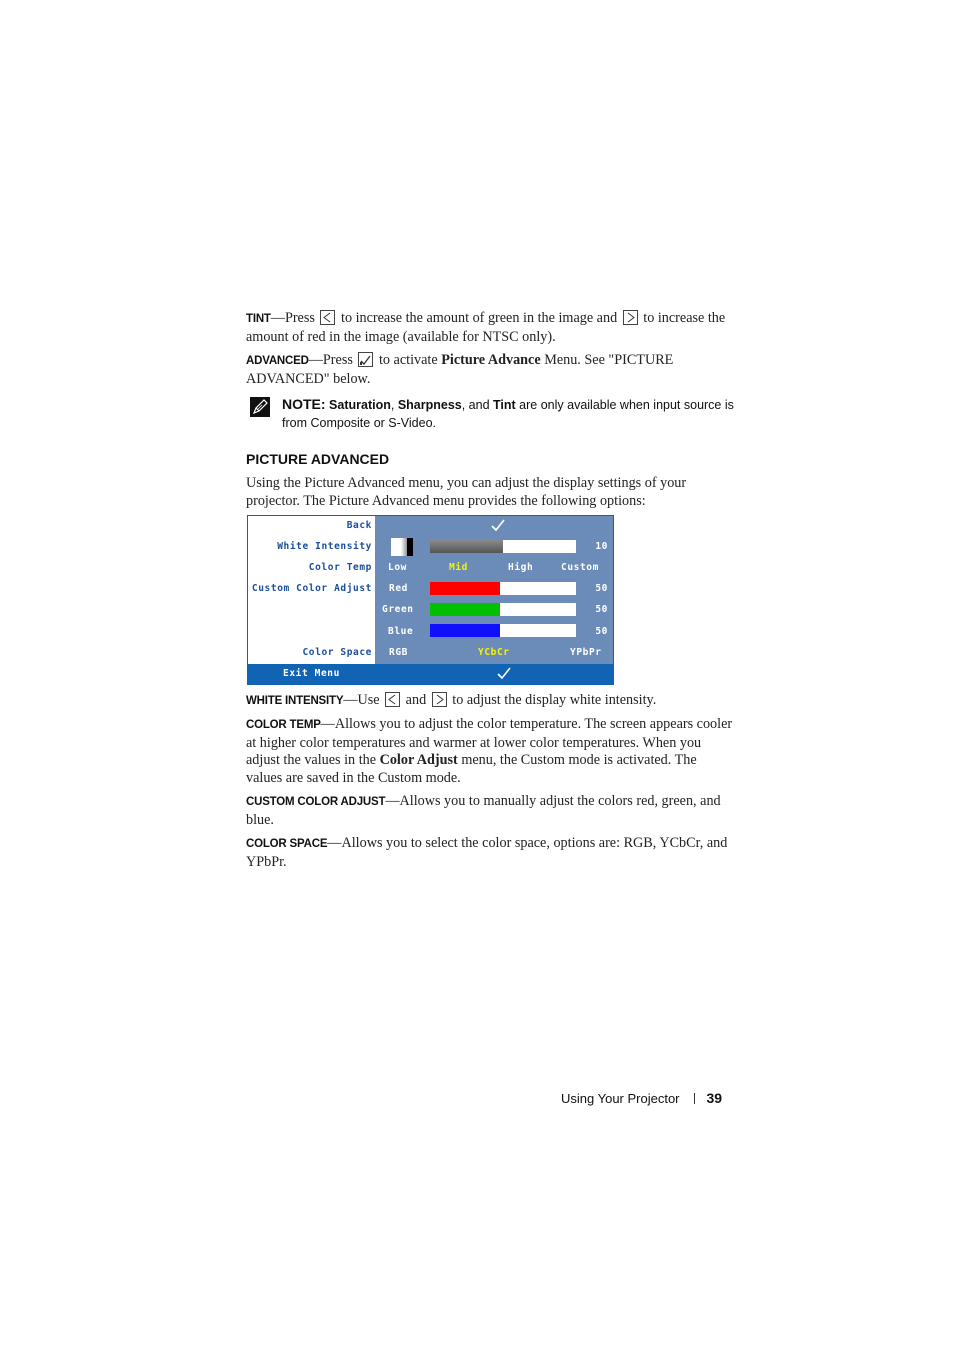 Image resolution: width=954 pixels, height=1351 pixels. I want to click on page-number: 39, so click(714, 1098).